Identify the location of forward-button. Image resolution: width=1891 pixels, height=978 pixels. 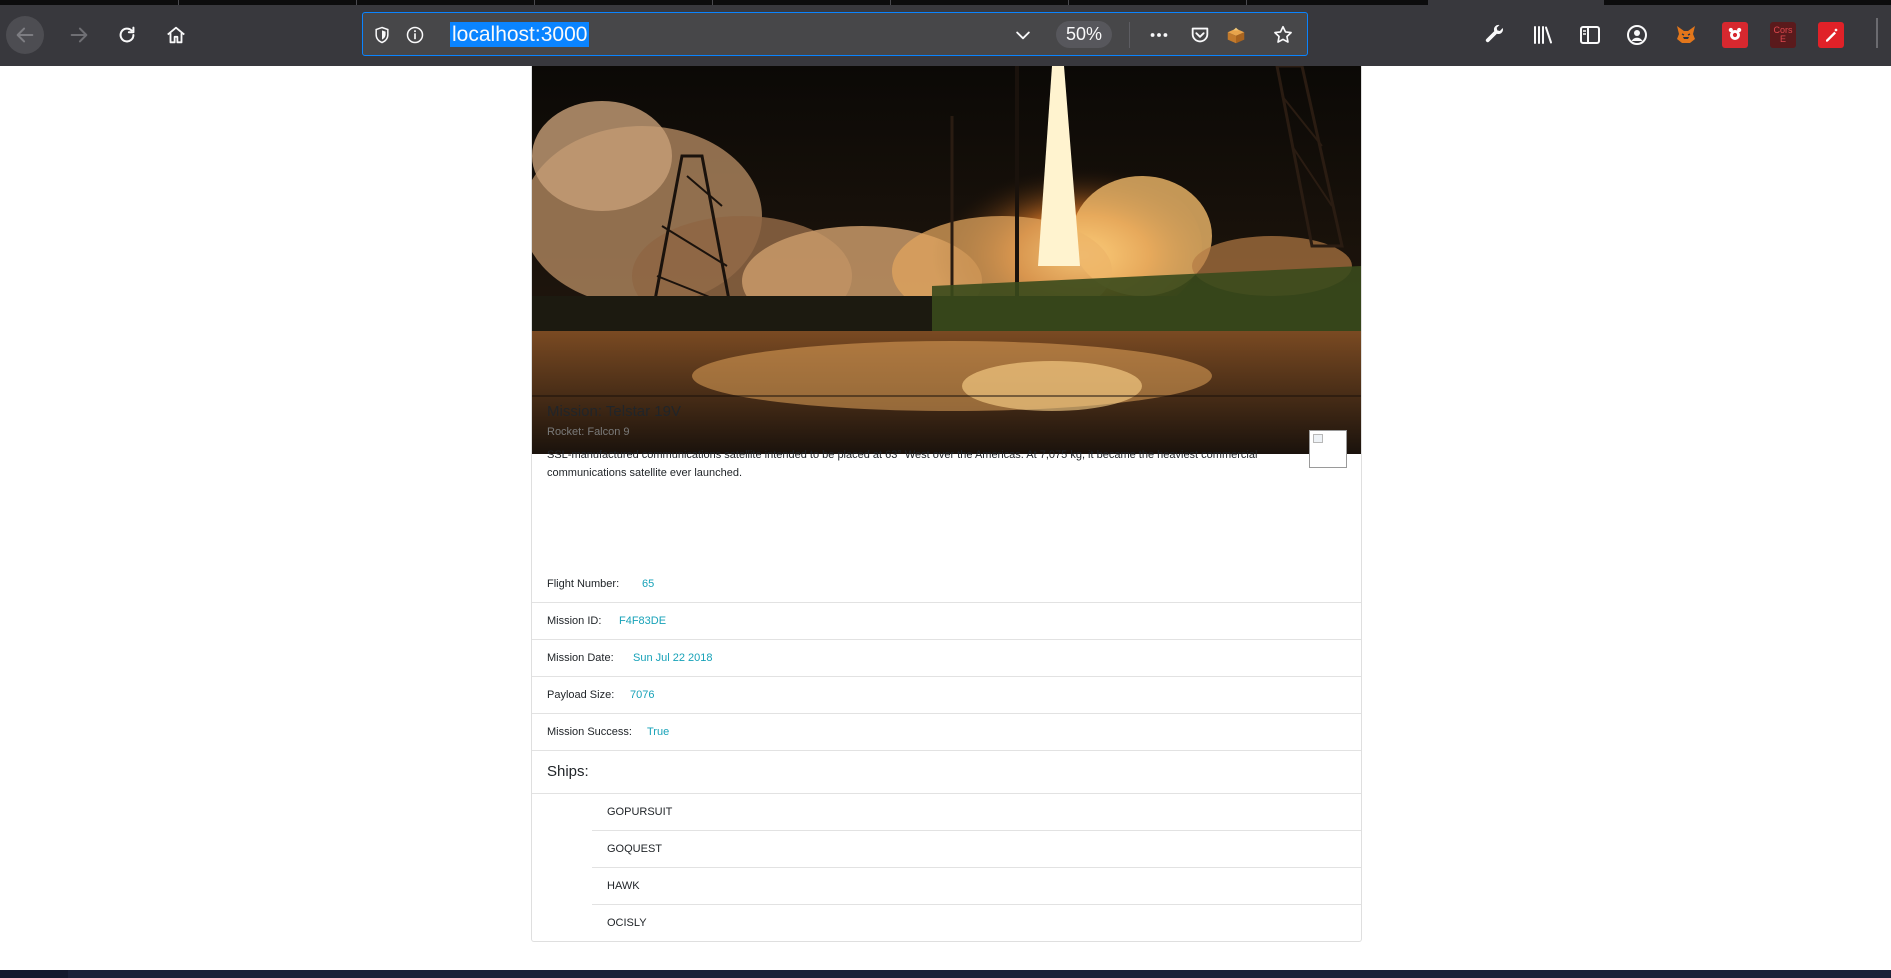
(79, 35).